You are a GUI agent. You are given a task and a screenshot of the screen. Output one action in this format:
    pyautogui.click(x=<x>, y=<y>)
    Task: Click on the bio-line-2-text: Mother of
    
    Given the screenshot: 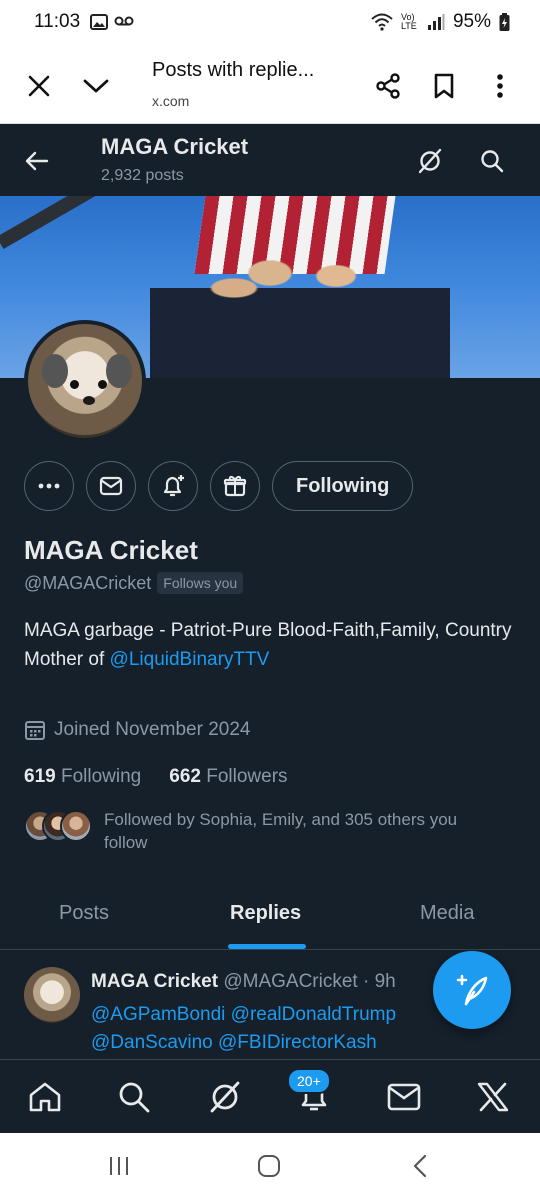 What is the action you would take?
    pyautogui.click(x=67, y=659)
    